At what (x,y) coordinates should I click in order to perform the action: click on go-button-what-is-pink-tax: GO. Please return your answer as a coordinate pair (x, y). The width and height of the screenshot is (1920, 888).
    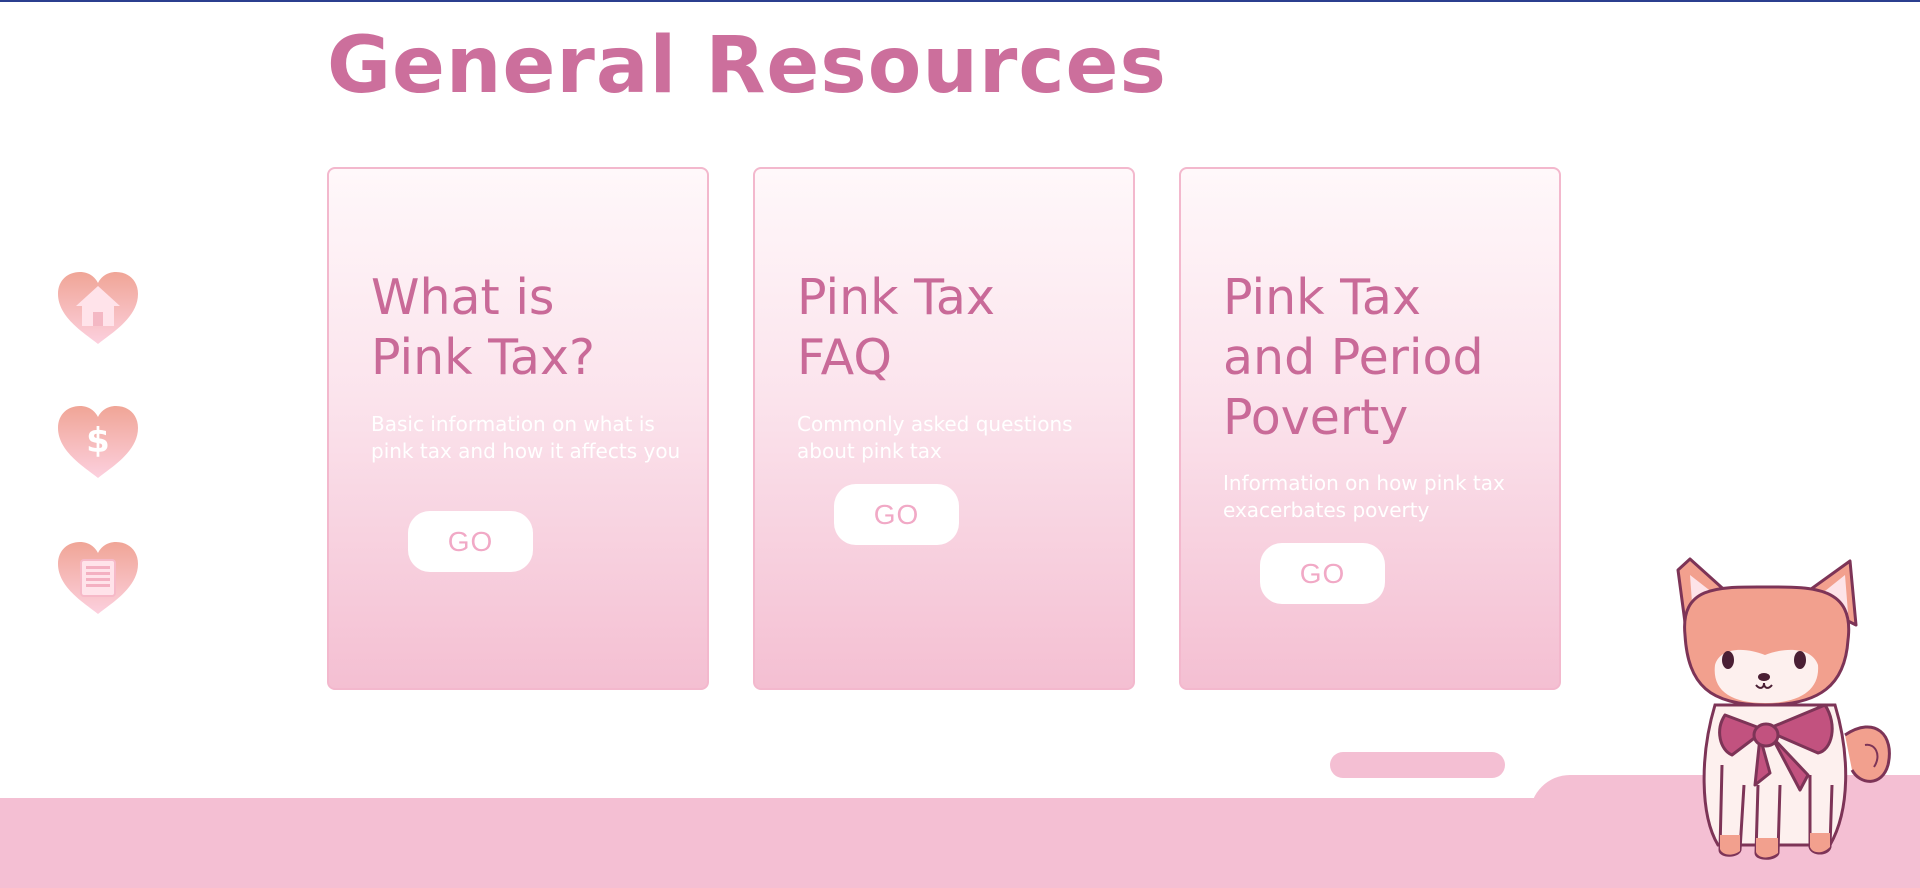
    Looking at the image, I should click on (470, 541).